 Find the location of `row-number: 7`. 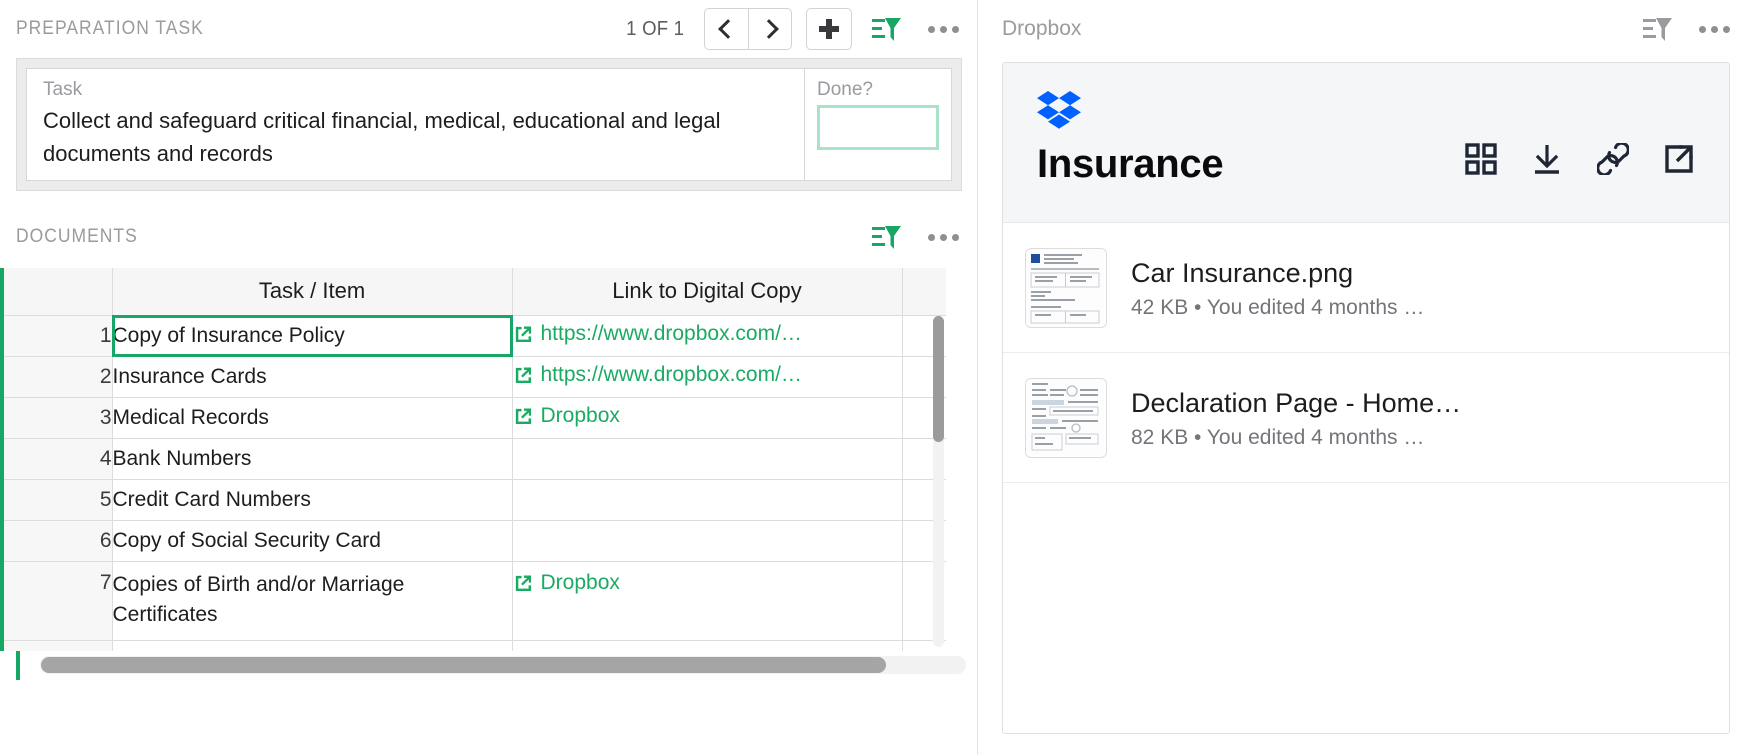

row-number: 7 is located at coordinates (58, 601).